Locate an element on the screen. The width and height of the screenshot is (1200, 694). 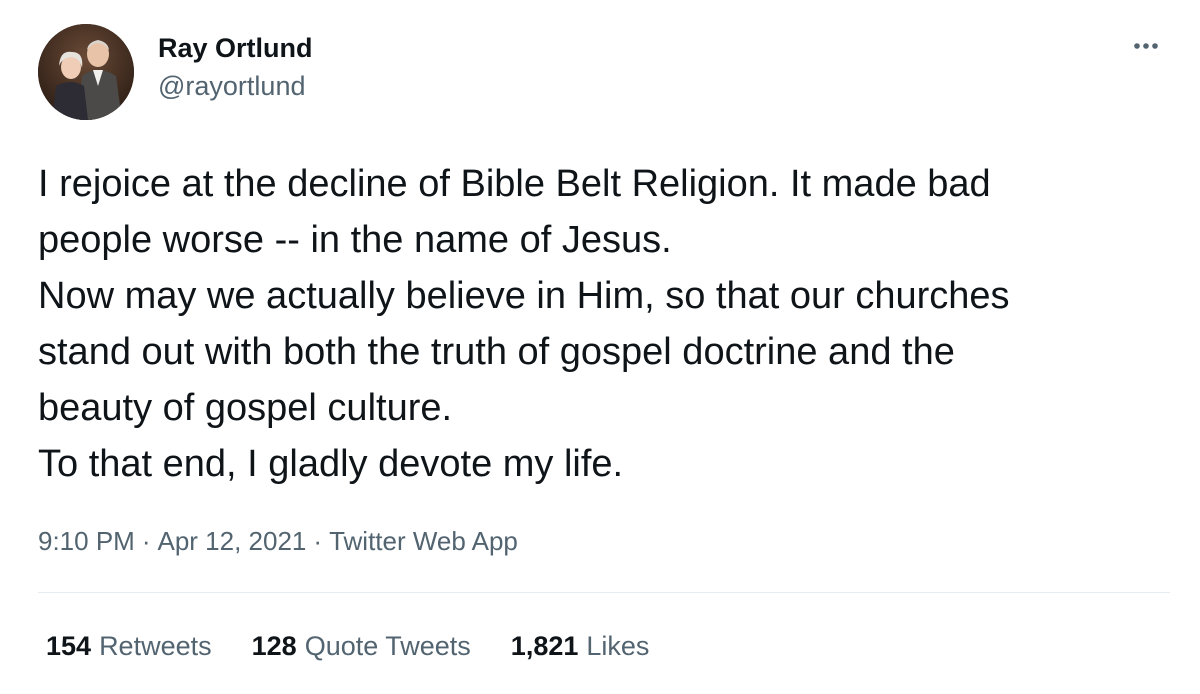
author-avatar is located at coordinates (86, 72).